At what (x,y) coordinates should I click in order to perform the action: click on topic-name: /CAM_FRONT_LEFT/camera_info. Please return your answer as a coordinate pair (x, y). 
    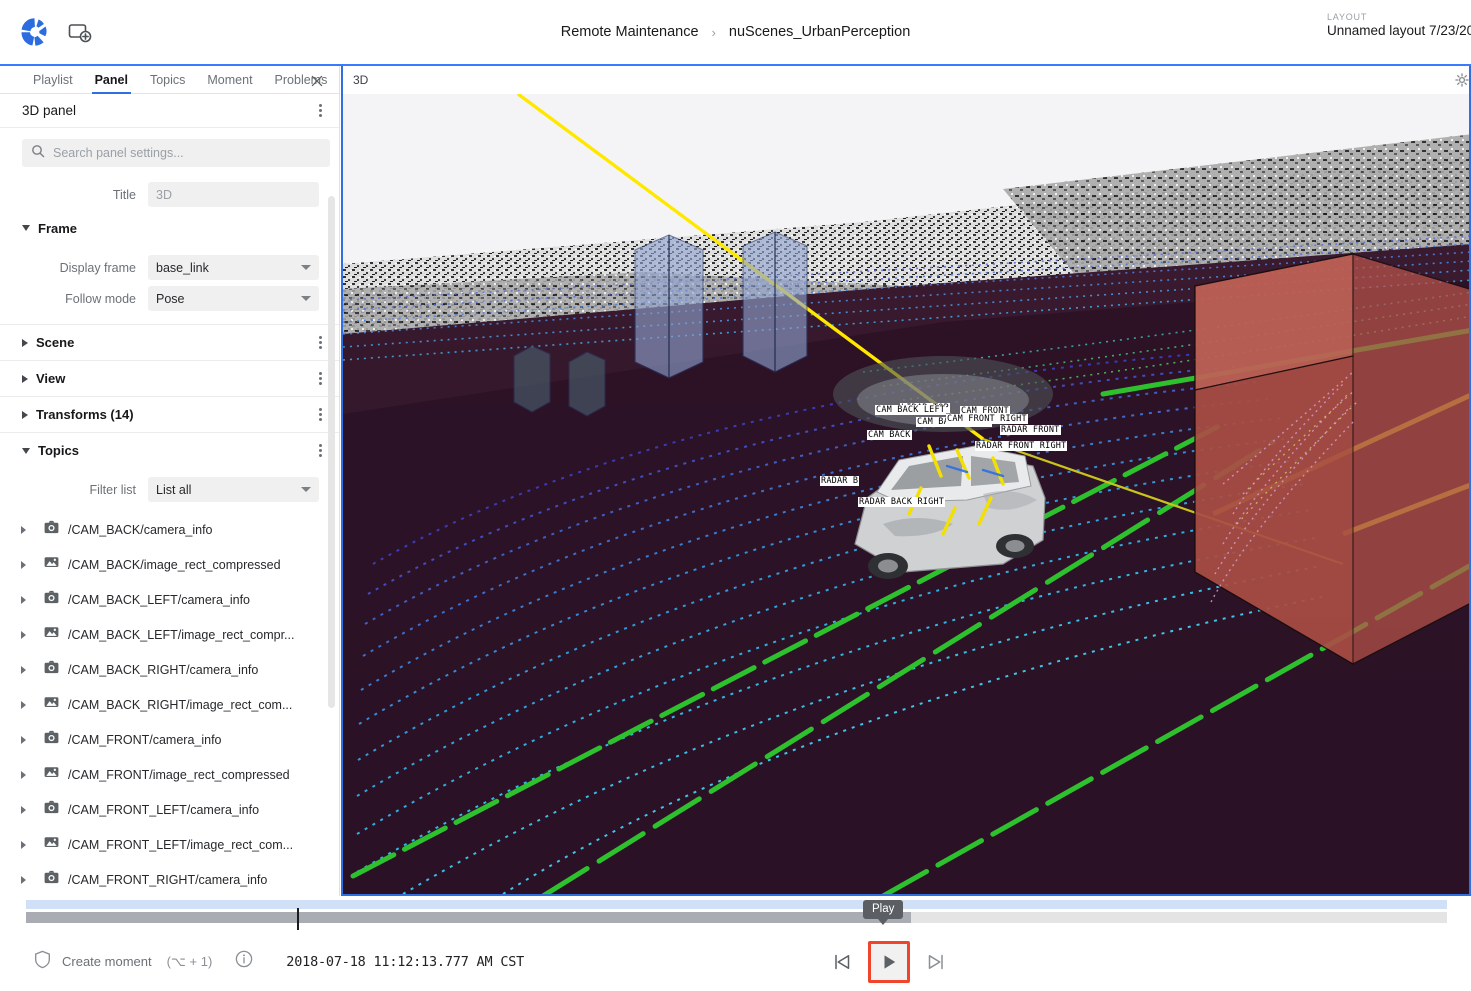
    Looking at the image, I should click on (164, 809).